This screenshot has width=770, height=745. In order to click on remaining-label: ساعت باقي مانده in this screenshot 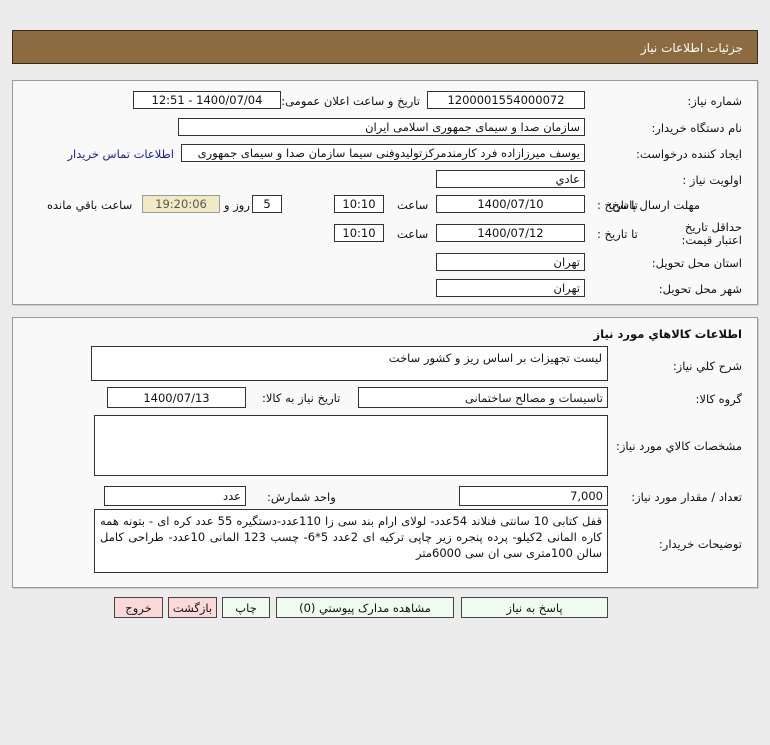, I will do `click(90, 205)`.